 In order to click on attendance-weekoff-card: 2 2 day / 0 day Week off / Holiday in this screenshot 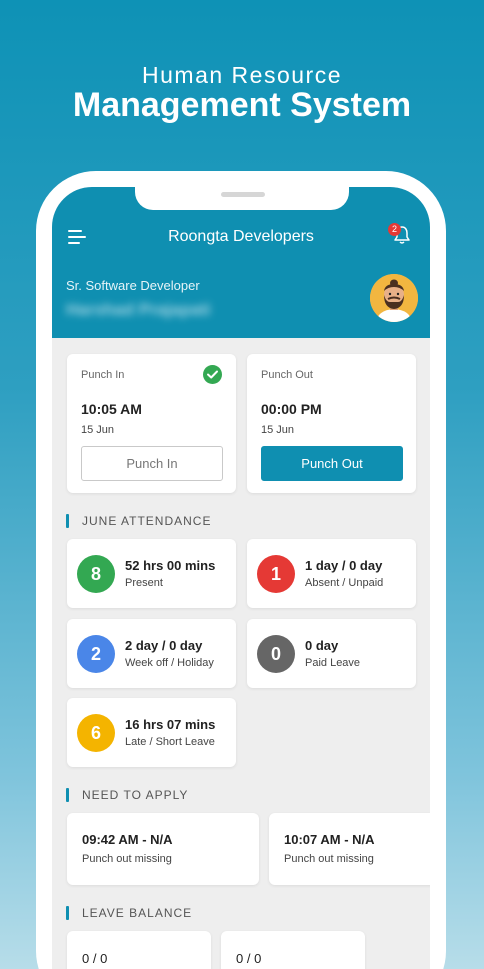, I will do `click(151, 653)`.